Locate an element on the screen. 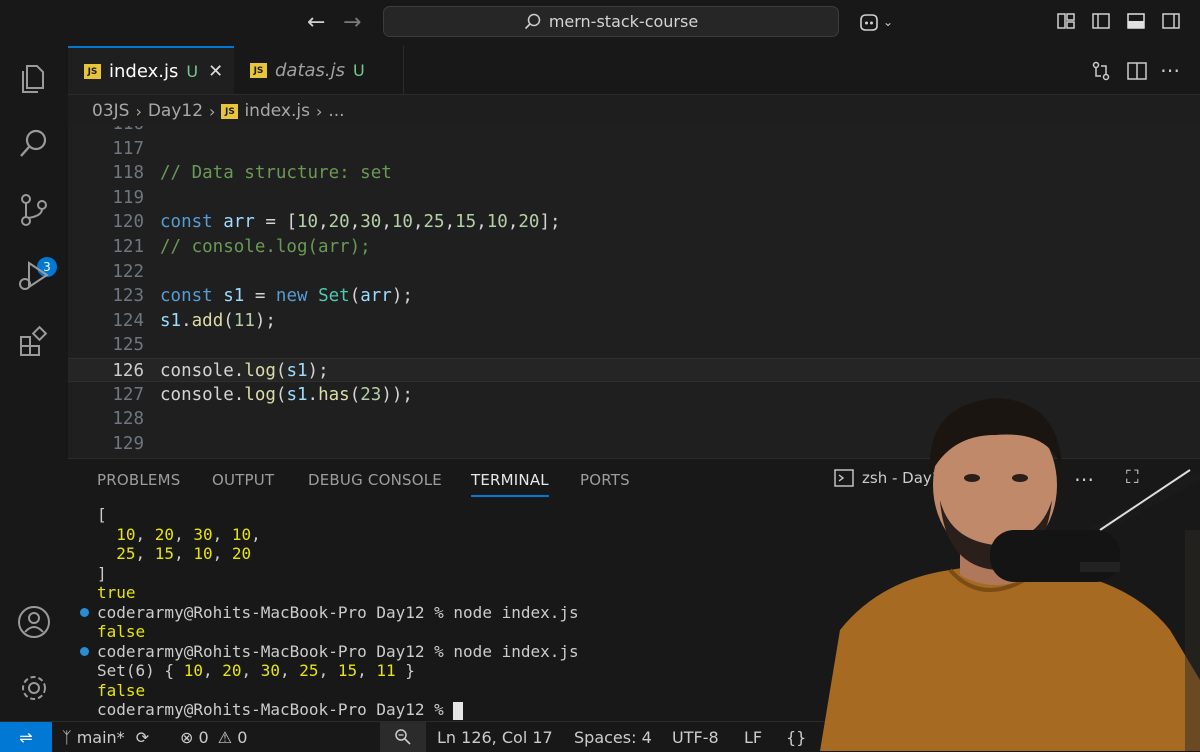 The width and height of the screenshot is (1200, 752). copilot-button: ⌄ is located at coordinates (878, 22).